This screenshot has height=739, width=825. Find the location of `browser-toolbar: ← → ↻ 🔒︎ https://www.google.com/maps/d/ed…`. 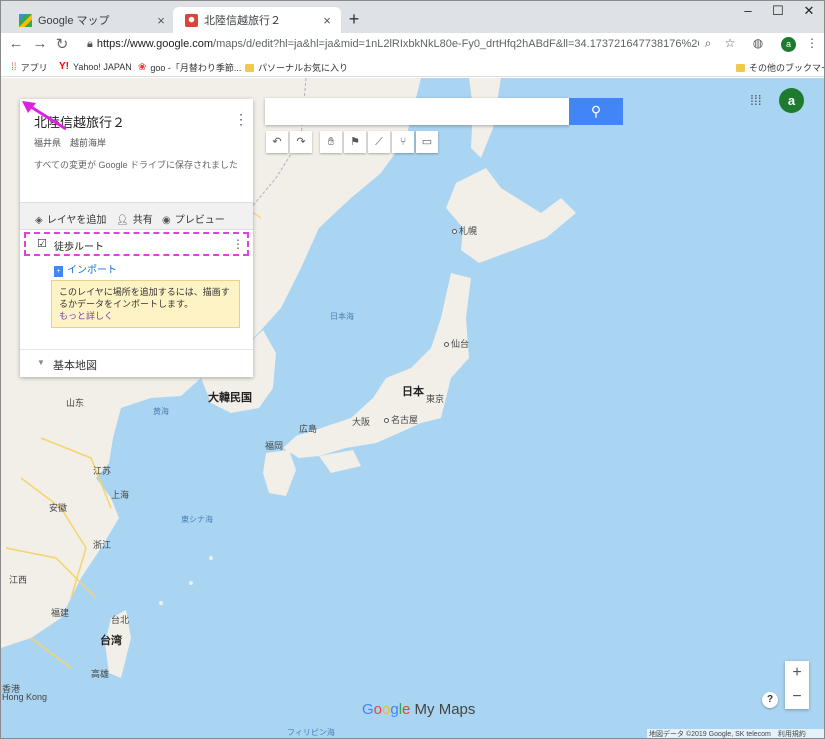

browser-toolbar: ← → ↻ 🔒︎ https://www.google.com/maps/d/ed… is located at coordinates (412, 45).